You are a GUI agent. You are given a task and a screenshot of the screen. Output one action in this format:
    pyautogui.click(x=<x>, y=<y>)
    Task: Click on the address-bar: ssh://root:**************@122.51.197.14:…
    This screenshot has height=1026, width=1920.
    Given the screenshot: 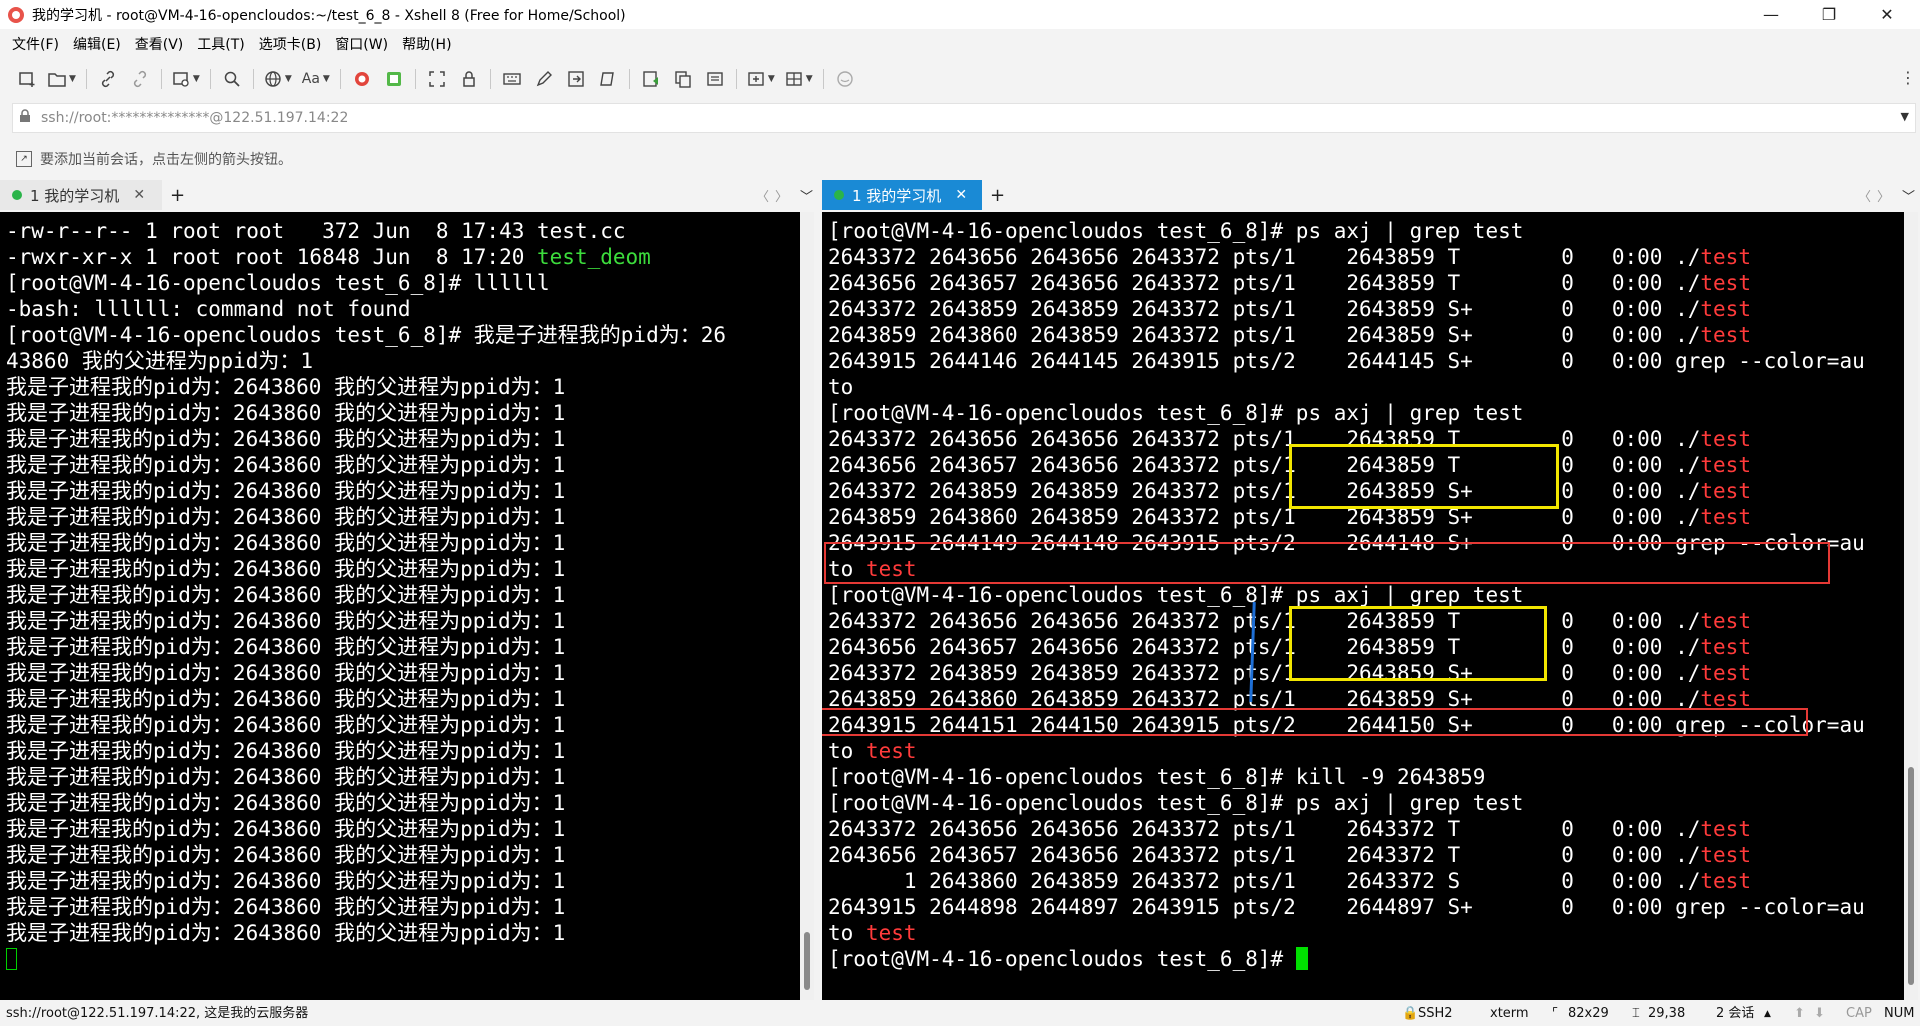 What is the action you would take?
    pyautogui.click(x=964, y=118)
    